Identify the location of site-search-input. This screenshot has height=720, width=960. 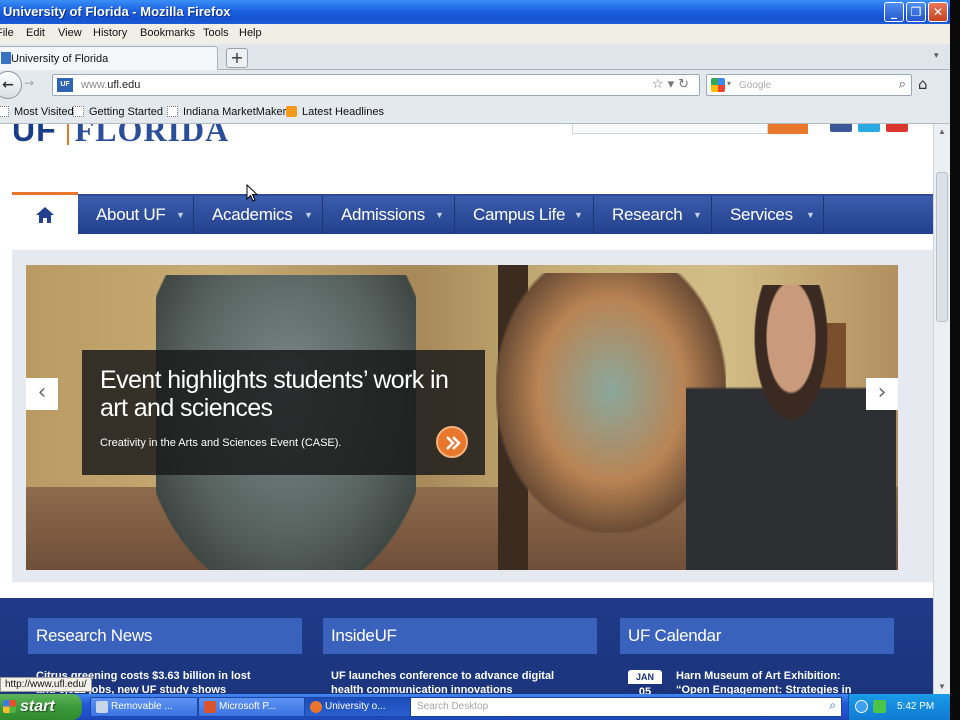
(670, 129).